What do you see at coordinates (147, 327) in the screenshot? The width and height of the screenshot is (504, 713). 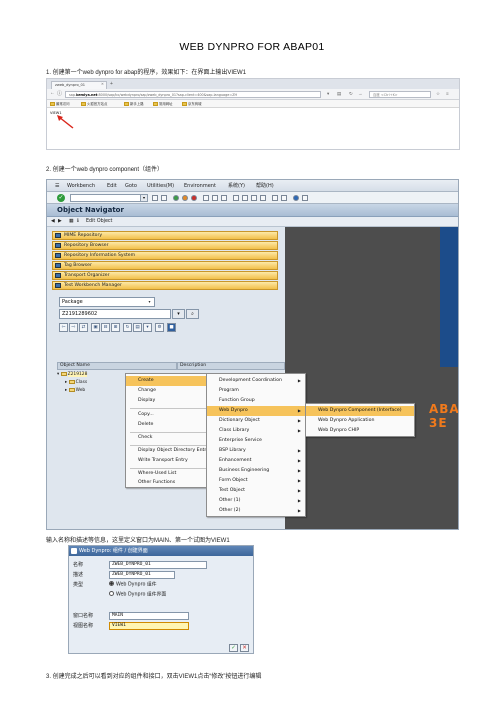 I see `filter-icon: ▾` at bounding box center [147, 327].